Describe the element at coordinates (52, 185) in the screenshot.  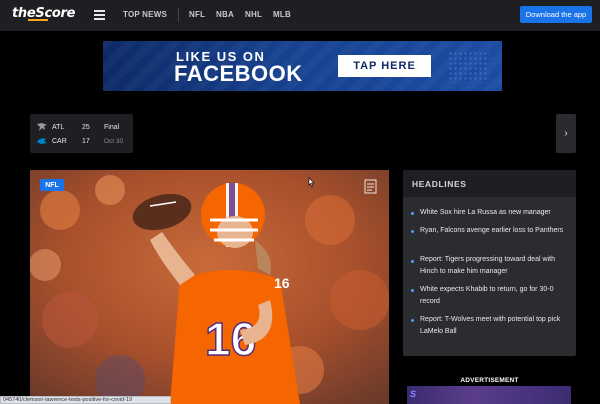
I see `nfl-tag: NFL` at that location.